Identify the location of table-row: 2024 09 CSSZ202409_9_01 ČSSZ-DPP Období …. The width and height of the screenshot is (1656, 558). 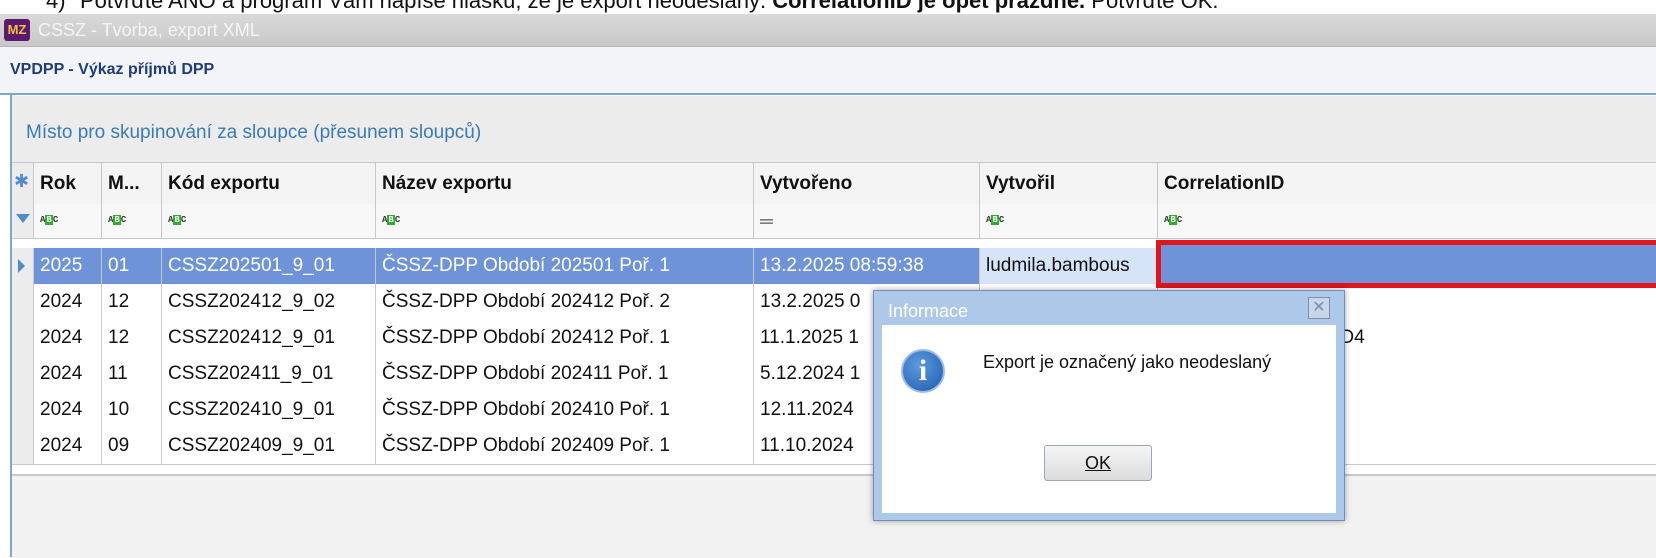
(834, 446).